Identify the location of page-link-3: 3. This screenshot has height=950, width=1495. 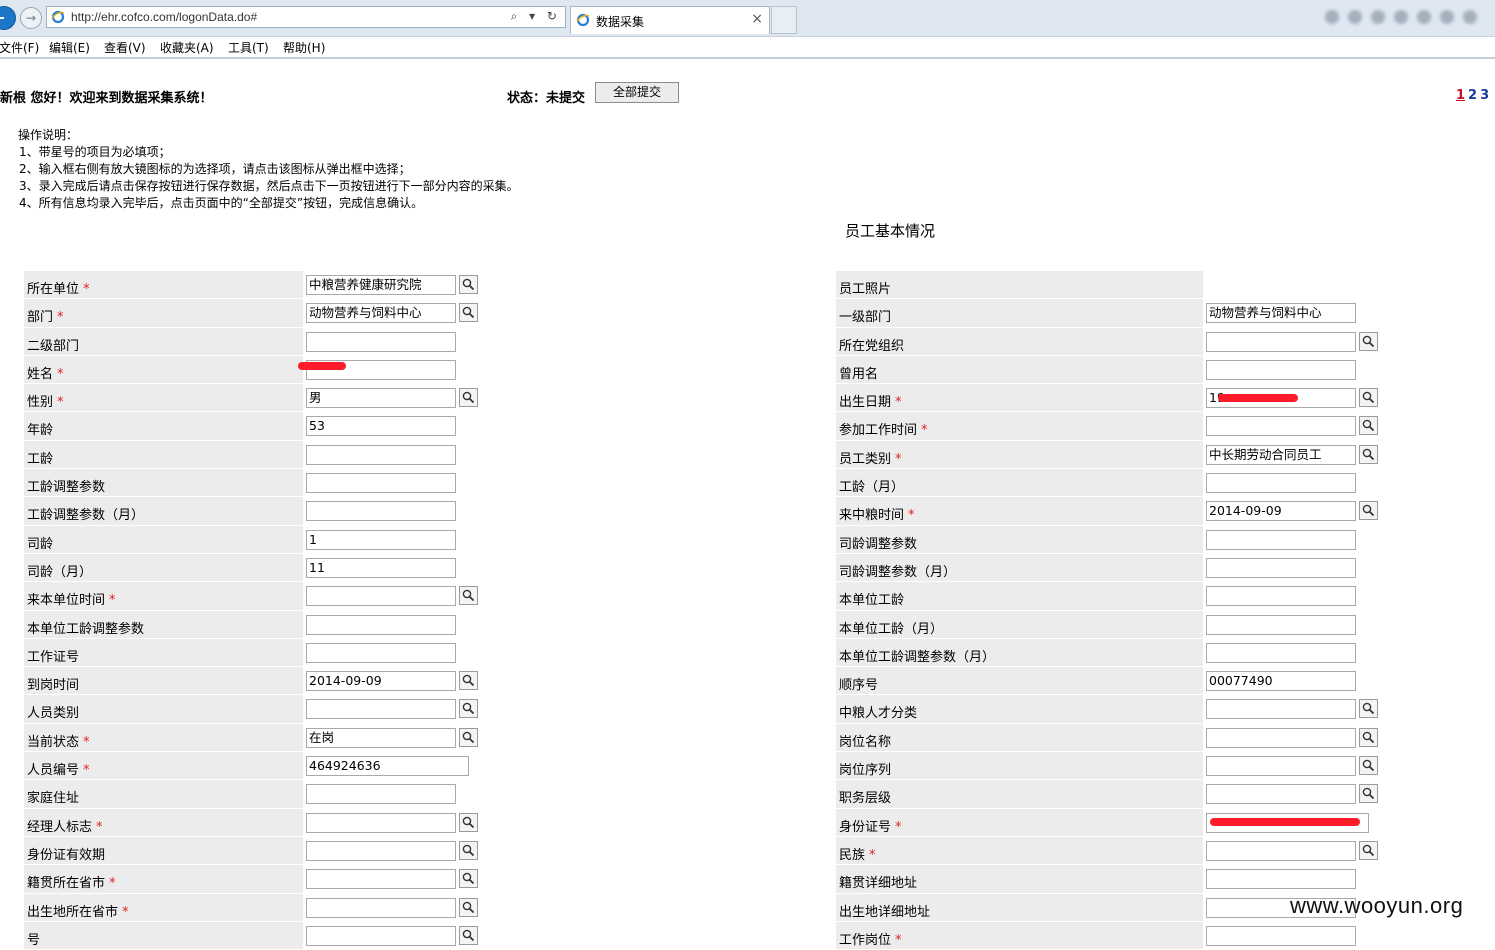
(1484, 95).